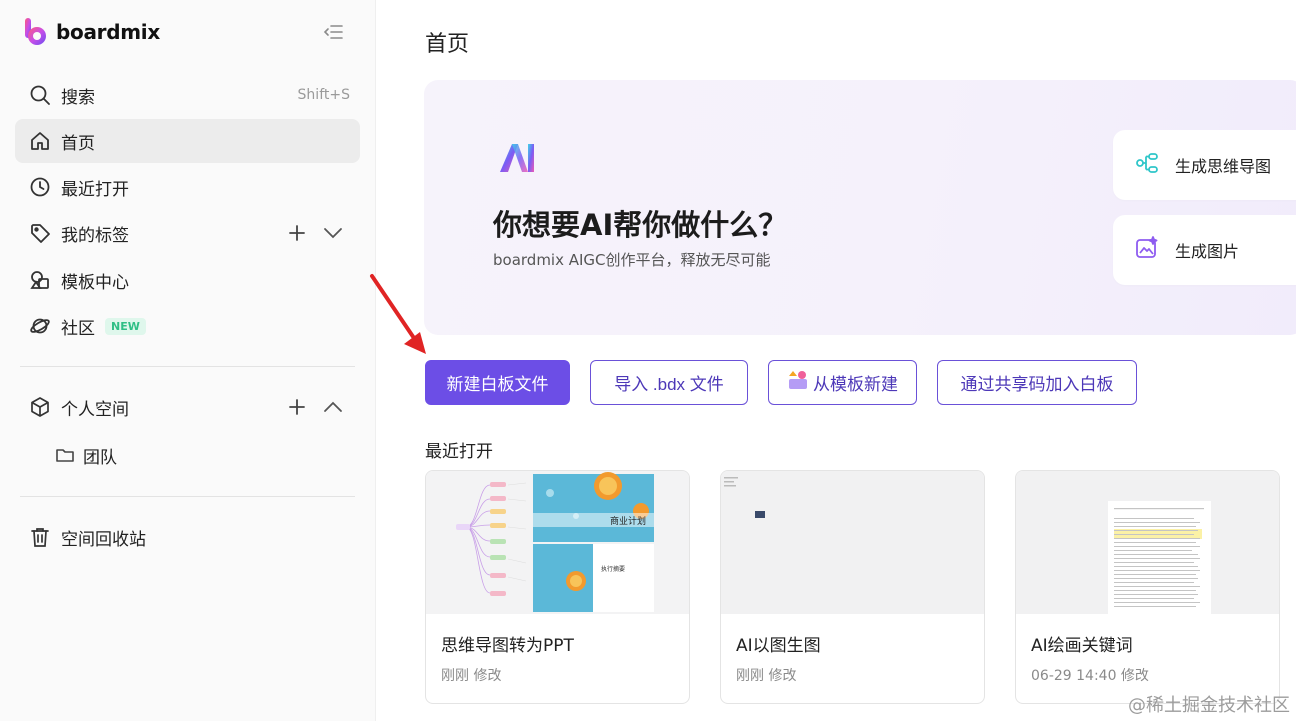 Image resolution: width=1296 pixels, height=721 pixels. Describe the element at coordinates (798, 382) in the screenshot. I see `template-color-icon` at that location.